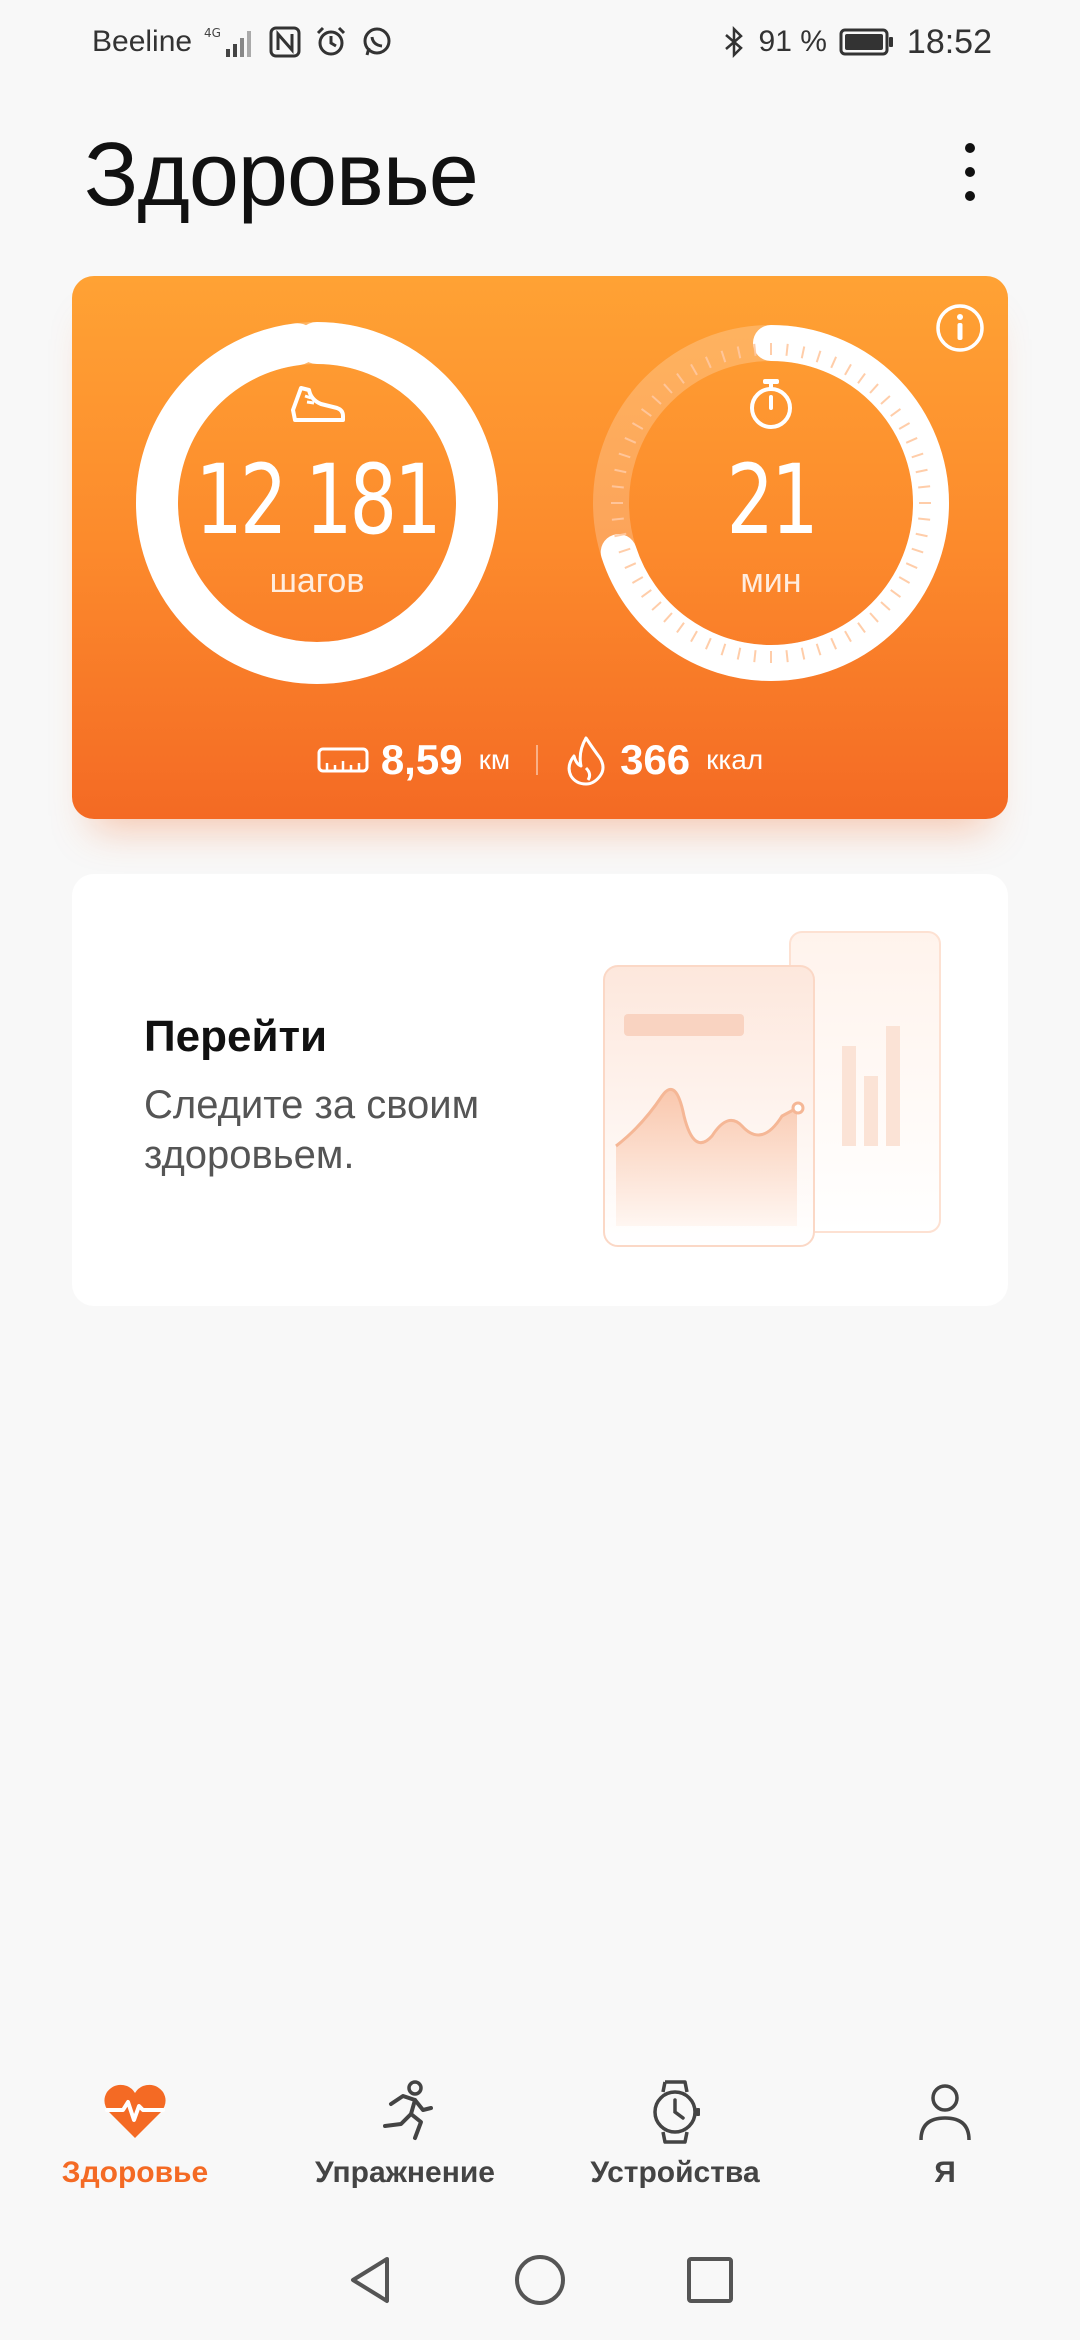 This screenshot has height=2340, width=1080. I want to click on carrier-label: Beeline, so click(142, 41).